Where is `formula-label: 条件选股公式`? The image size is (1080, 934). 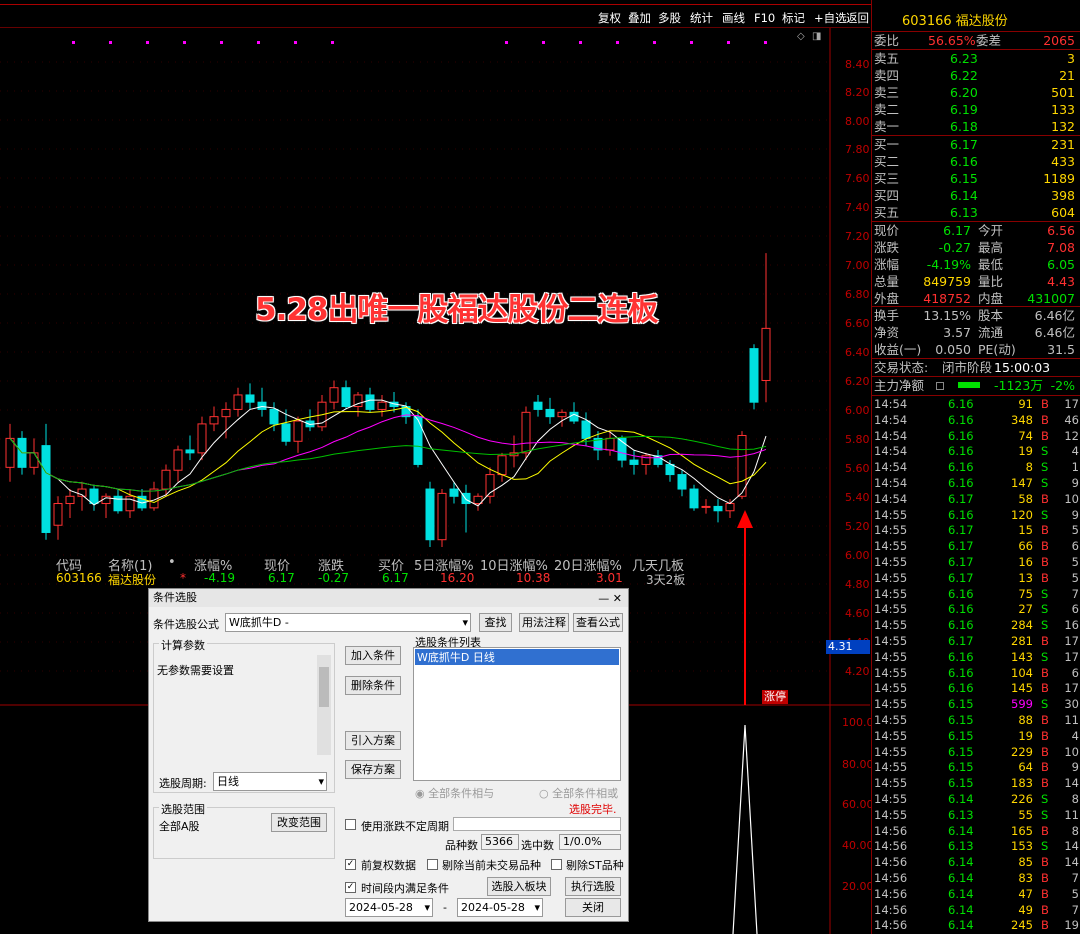 formula-label: 条件选股公式 is located at coordinates (186, 624).